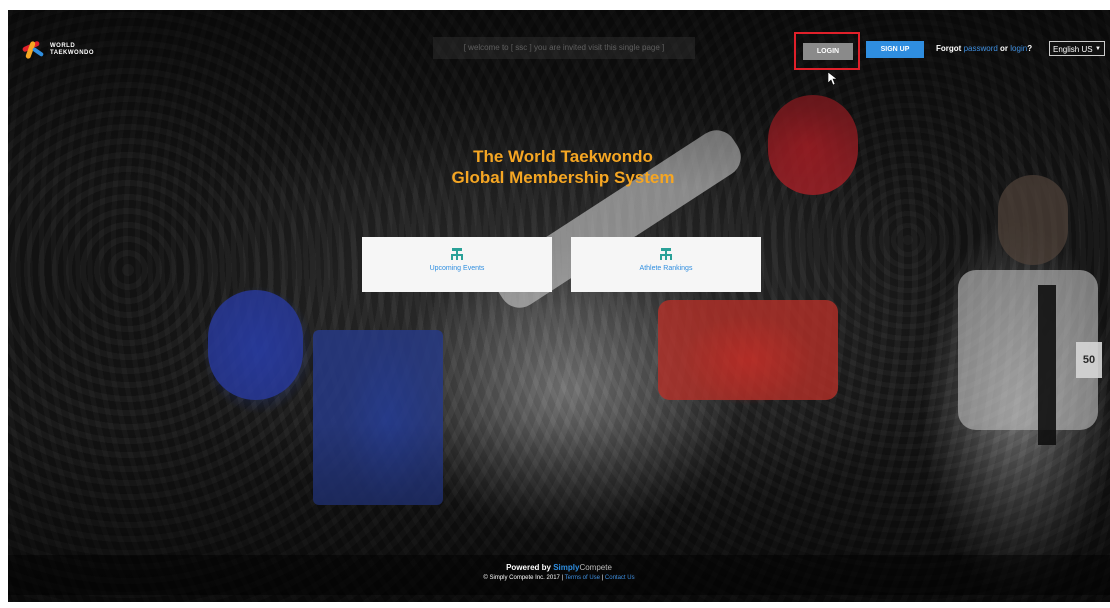 The width and height of the screenshot is (1110, 608). I want to click on forgot-login-link: login, so click(1018, 48).